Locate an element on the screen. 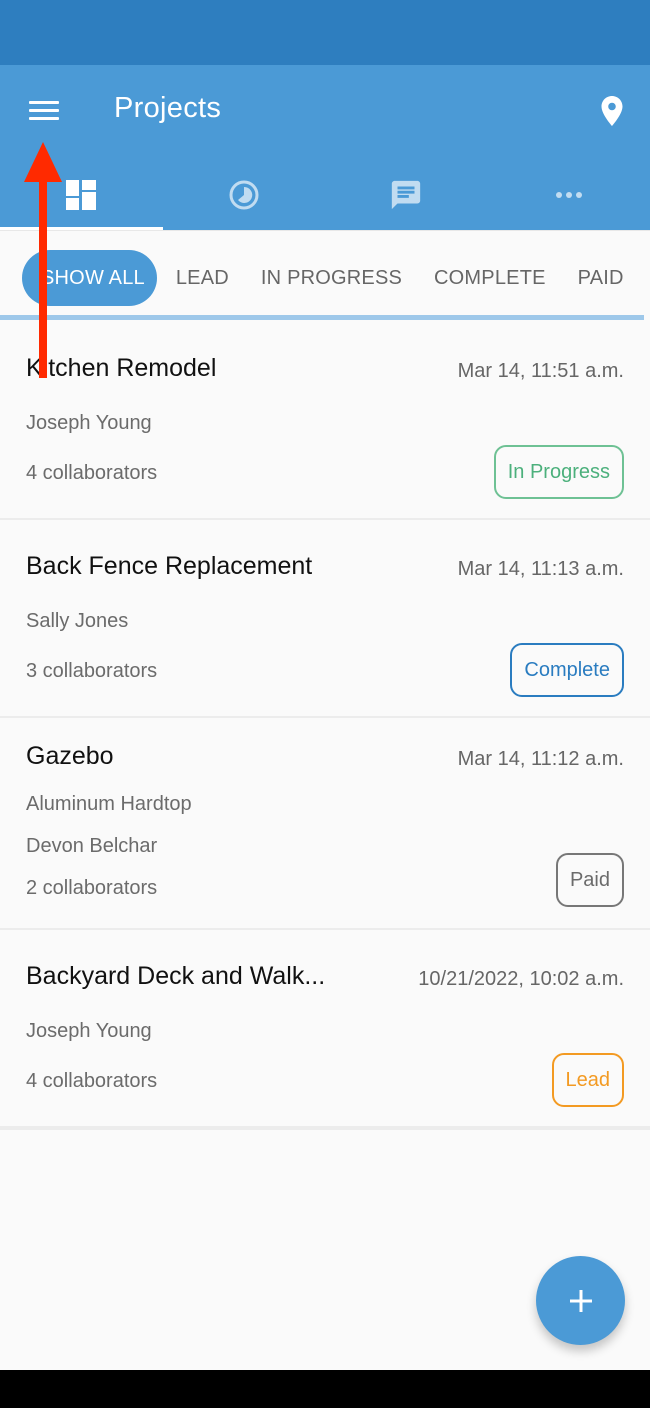 The image size is (650, 1408). app-bar: Projects is located at coordinates (325, 147).